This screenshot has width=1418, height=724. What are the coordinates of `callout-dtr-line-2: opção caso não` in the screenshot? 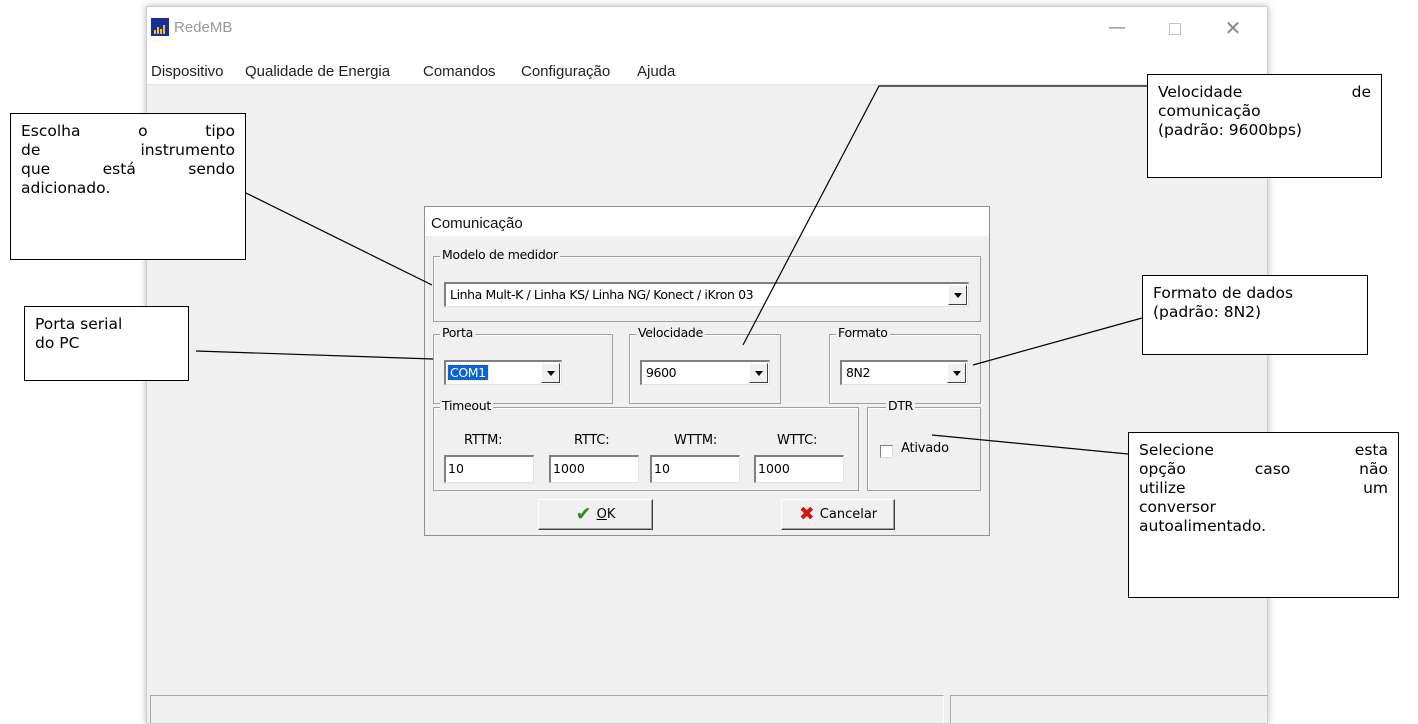 It's located at (1263, 469).